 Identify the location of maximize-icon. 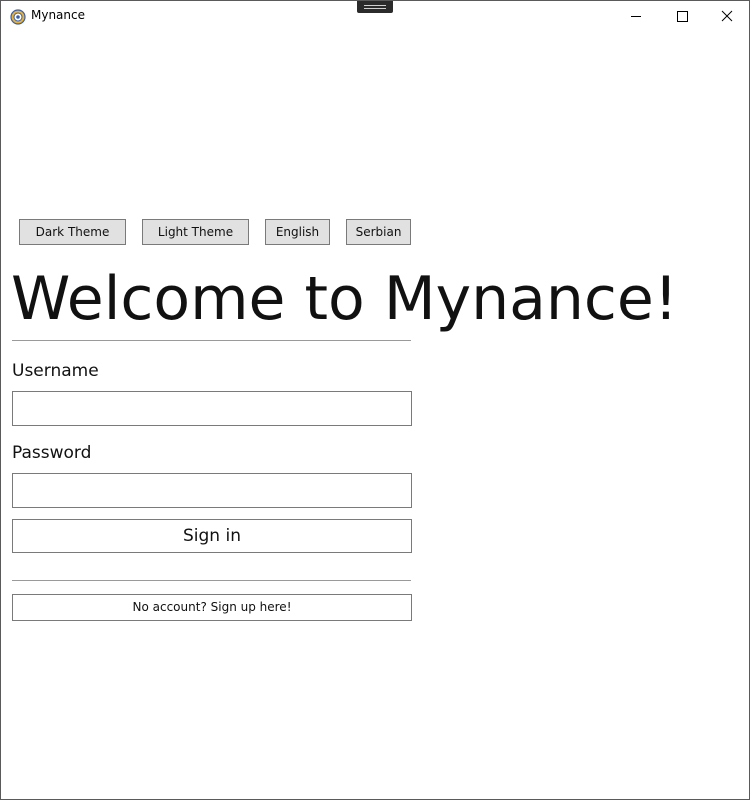
(682, 16).